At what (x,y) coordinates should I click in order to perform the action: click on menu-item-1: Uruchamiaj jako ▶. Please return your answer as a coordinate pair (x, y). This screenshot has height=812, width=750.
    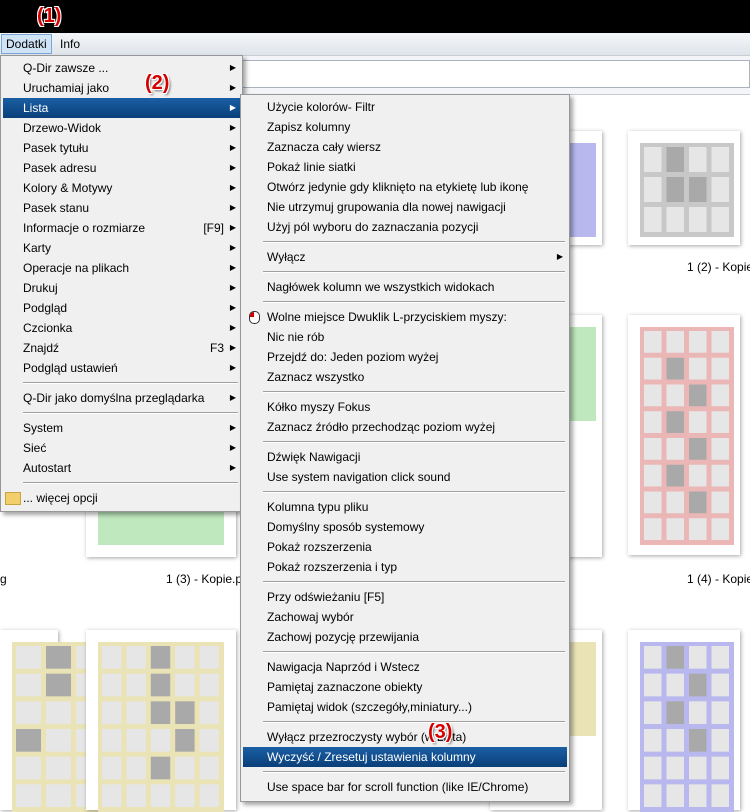
    Looking at the image, I should click on (121, 88).